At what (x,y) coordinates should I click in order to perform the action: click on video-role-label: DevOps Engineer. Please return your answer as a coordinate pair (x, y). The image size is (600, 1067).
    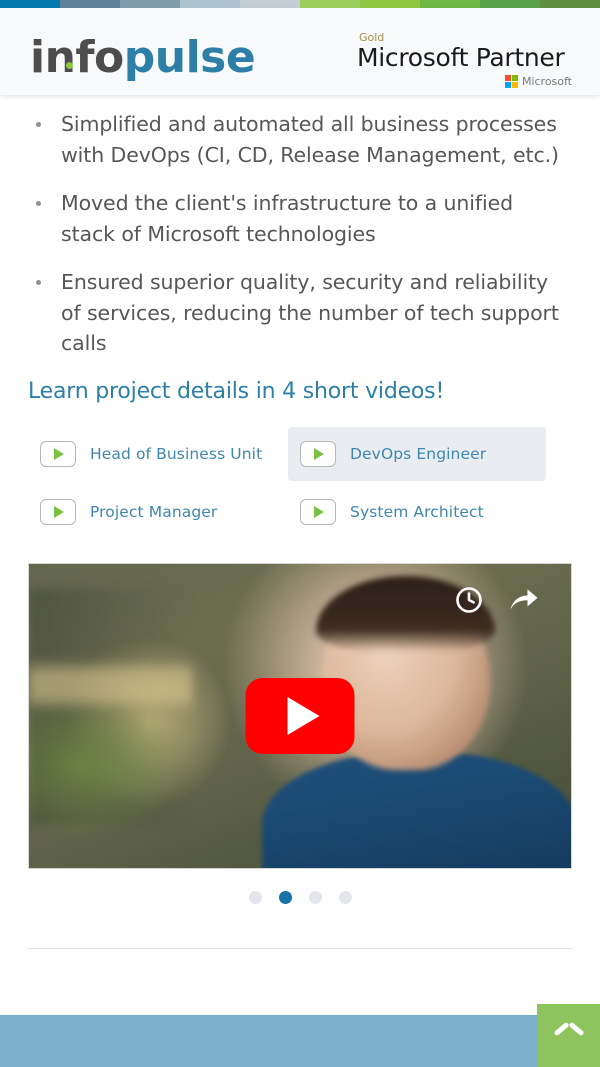
    Looking at the image, I should click on (418, 453).